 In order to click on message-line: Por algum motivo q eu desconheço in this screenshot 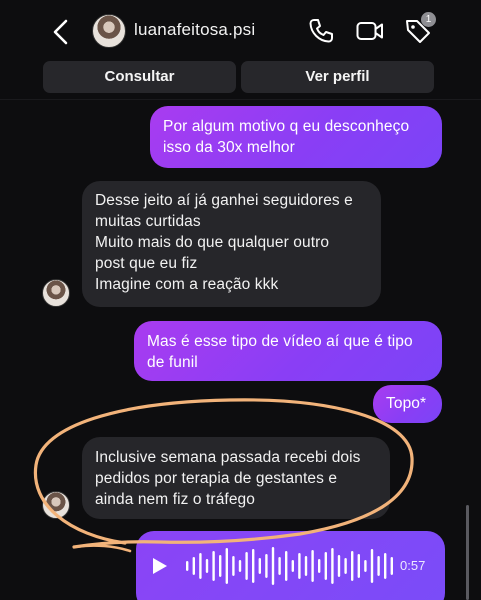, I will do `click(286, 126)`.